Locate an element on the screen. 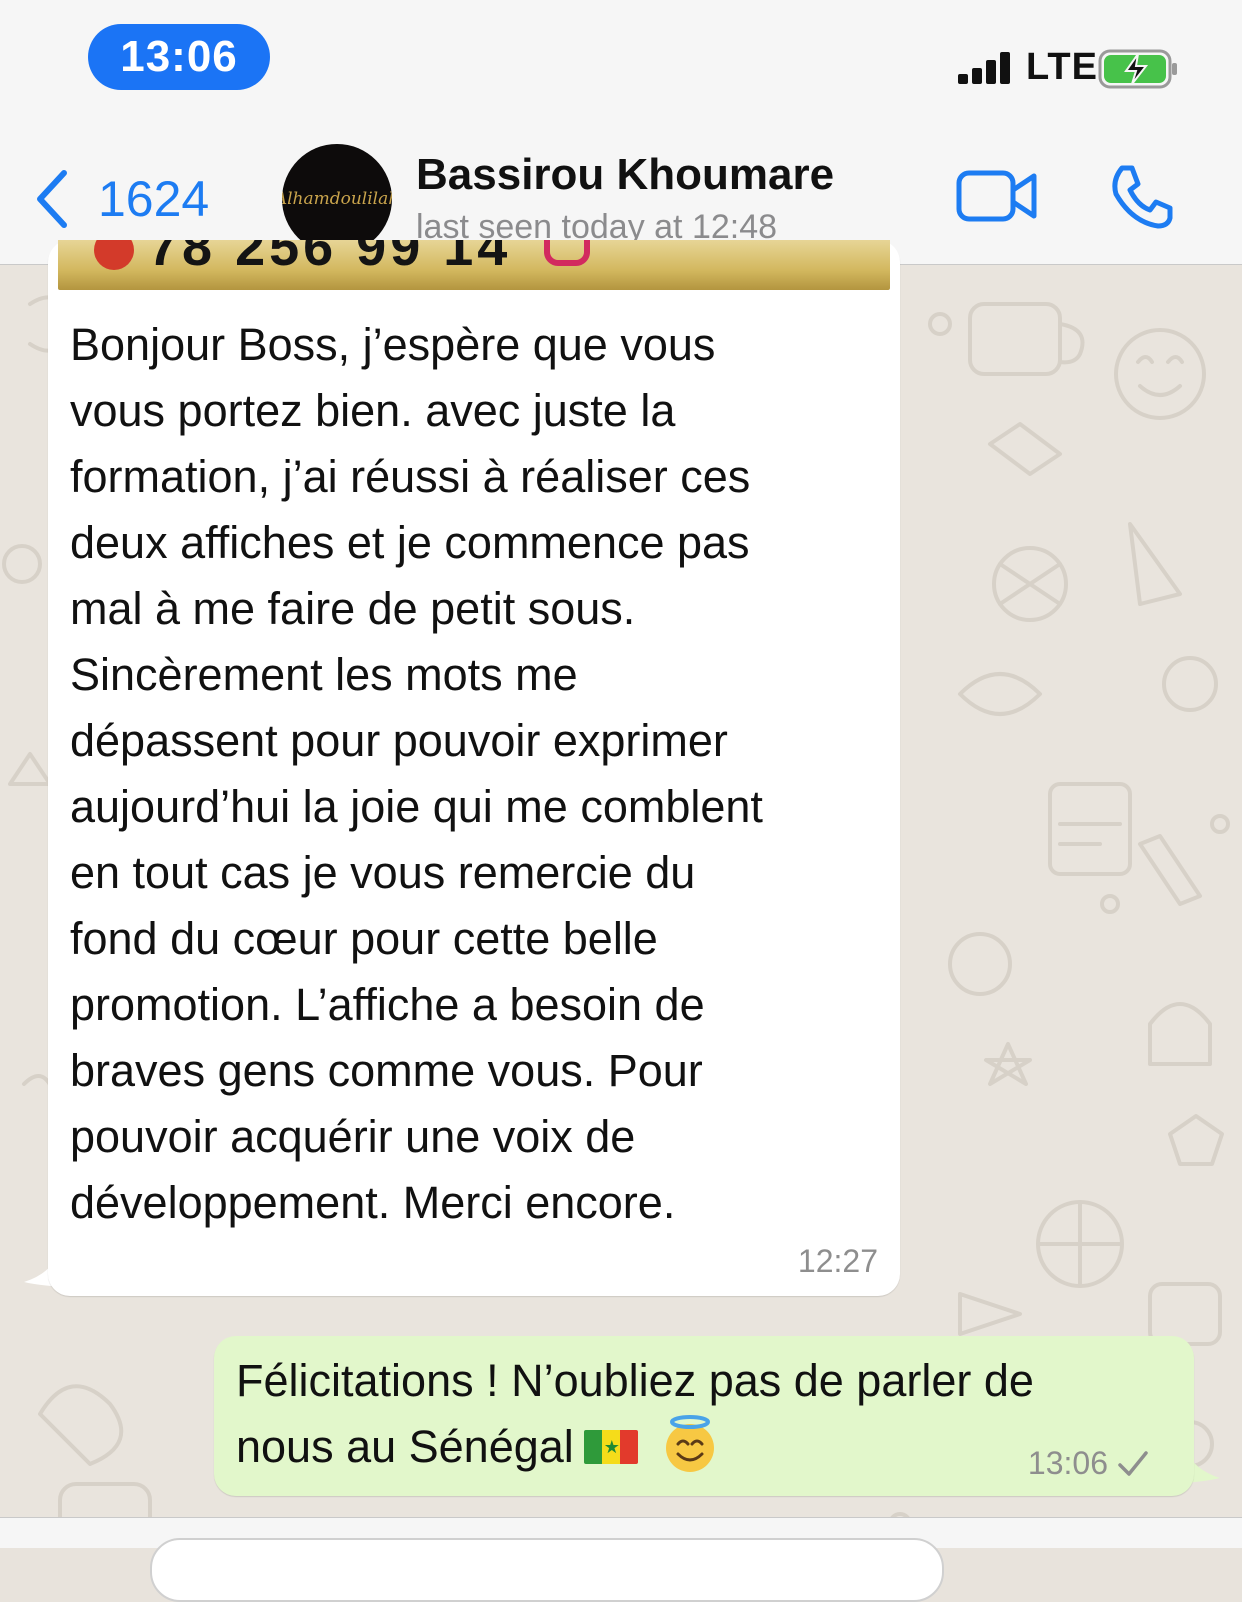 The width and height of the screenshot is (1242, 1602). attached-image-preview: 78 256 99 14 is located at coordinates (474, 265).